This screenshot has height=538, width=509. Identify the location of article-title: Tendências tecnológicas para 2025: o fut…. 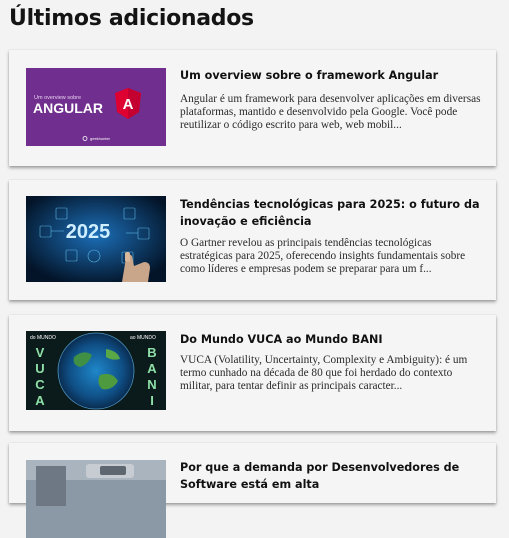
(332, 213).